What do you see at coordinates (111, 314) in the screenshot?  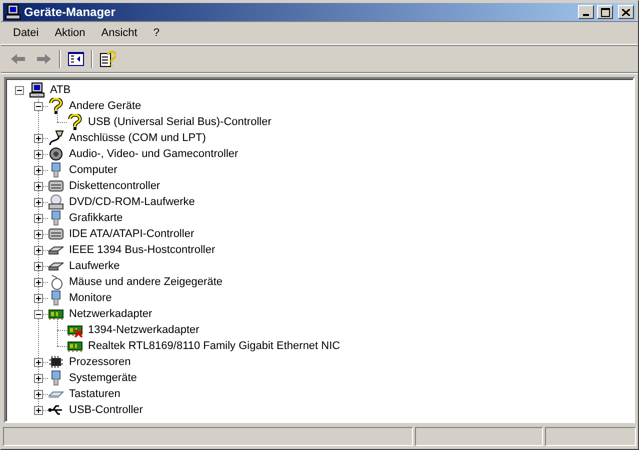 I see `tree-item: Netzwerkadapter` at bounding box center [111, 314].